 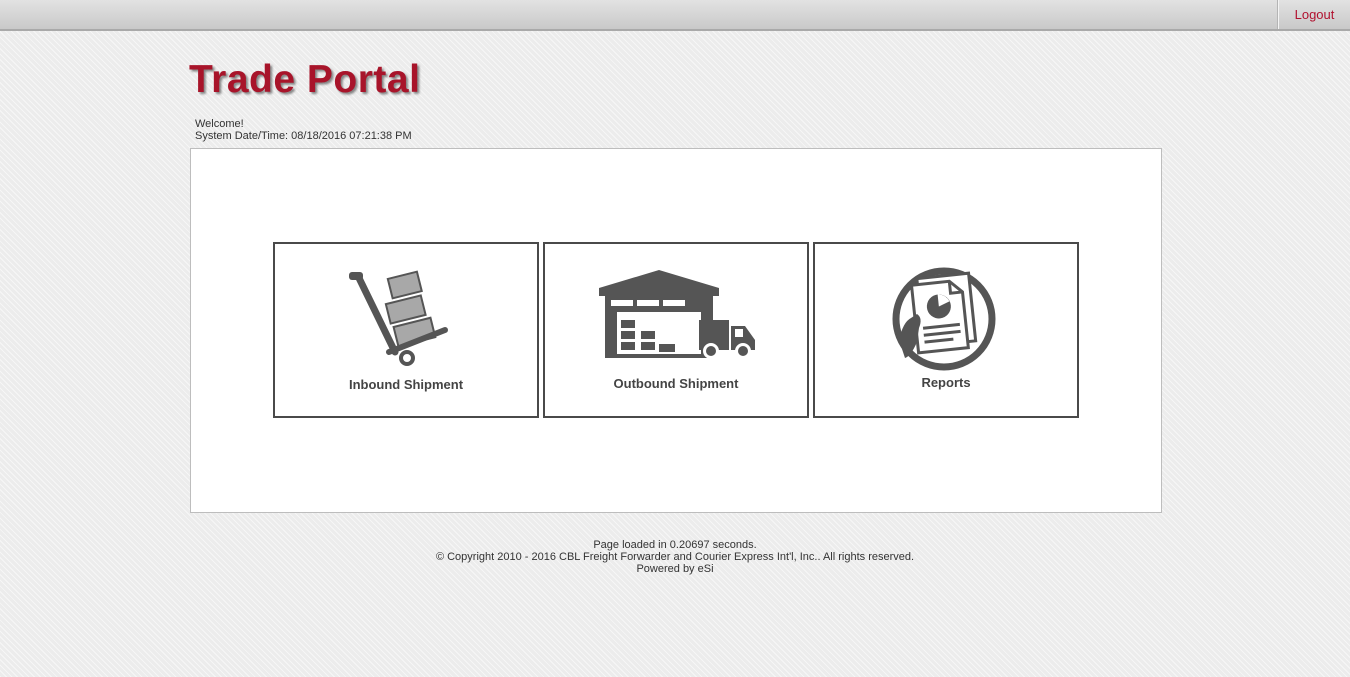 I want to click on inbound-shipment-label: Inbound Shipment, so click(x=406, y=384).